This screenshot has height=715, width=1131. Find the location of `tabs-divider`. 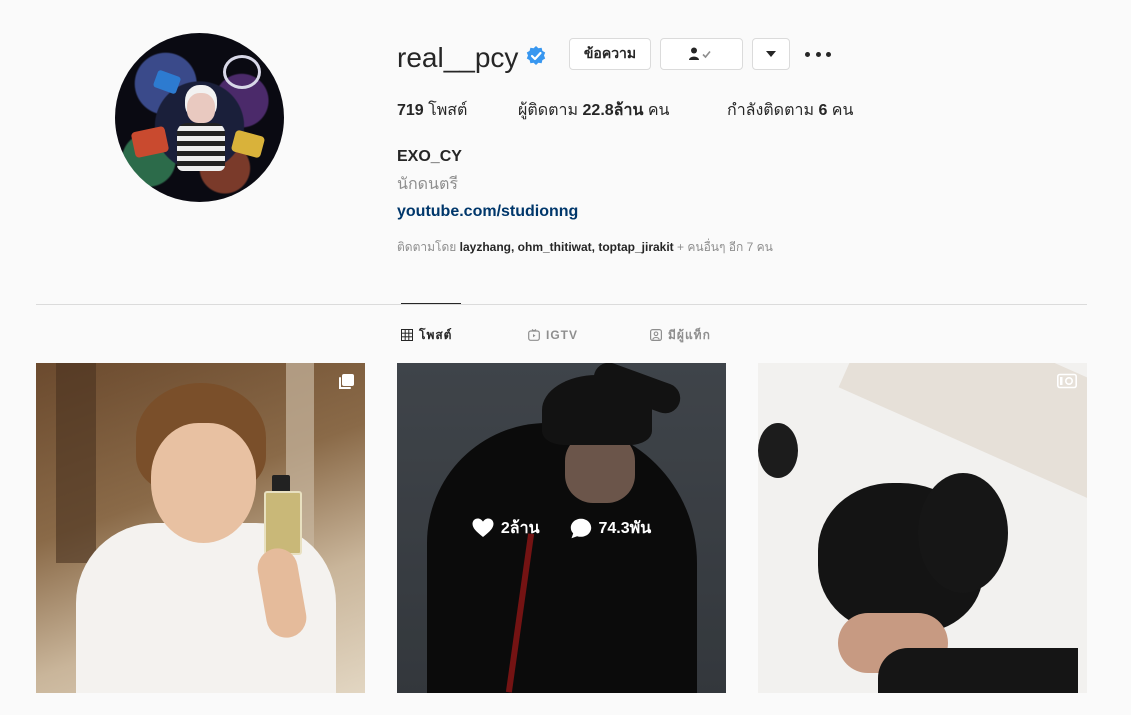

tabs-divider is located at coordinates (561, 304).